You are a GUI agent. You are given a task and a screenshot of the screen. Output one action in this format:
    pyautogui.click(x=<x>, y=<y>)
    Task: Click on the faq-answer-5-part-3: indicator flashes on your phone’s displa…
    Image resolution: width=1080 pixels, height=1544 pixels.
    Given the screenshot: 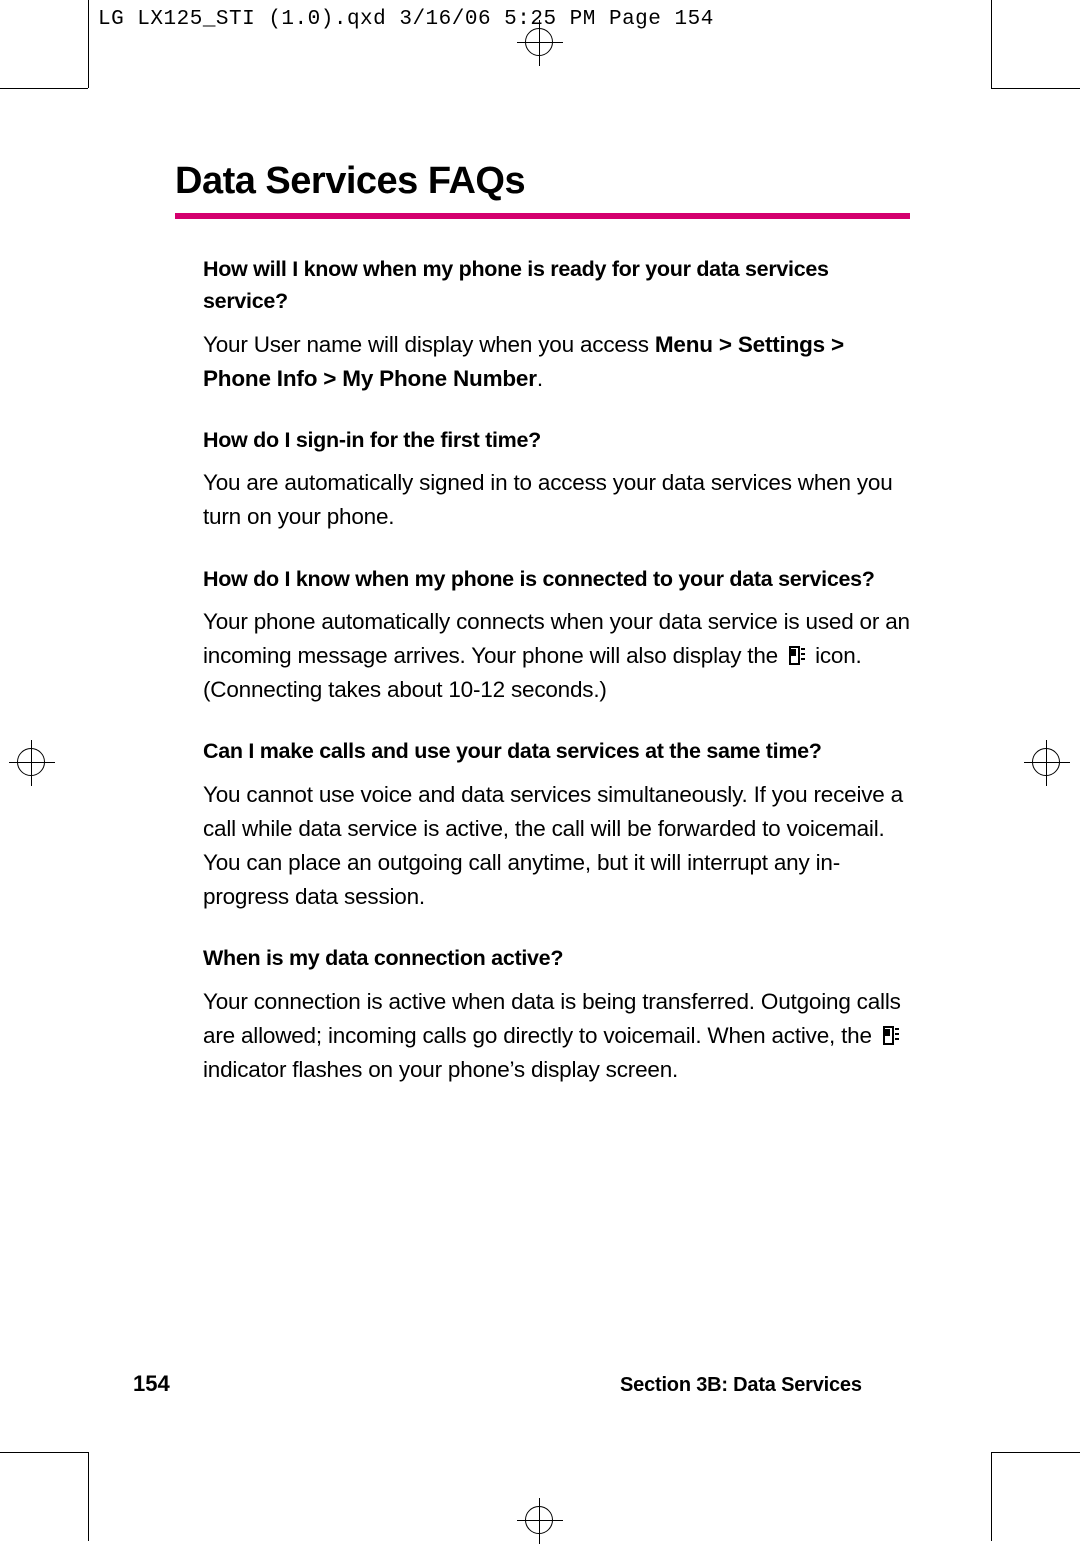 What is the action you would take?
    pyautogui.click(x=441, y=1069)
    